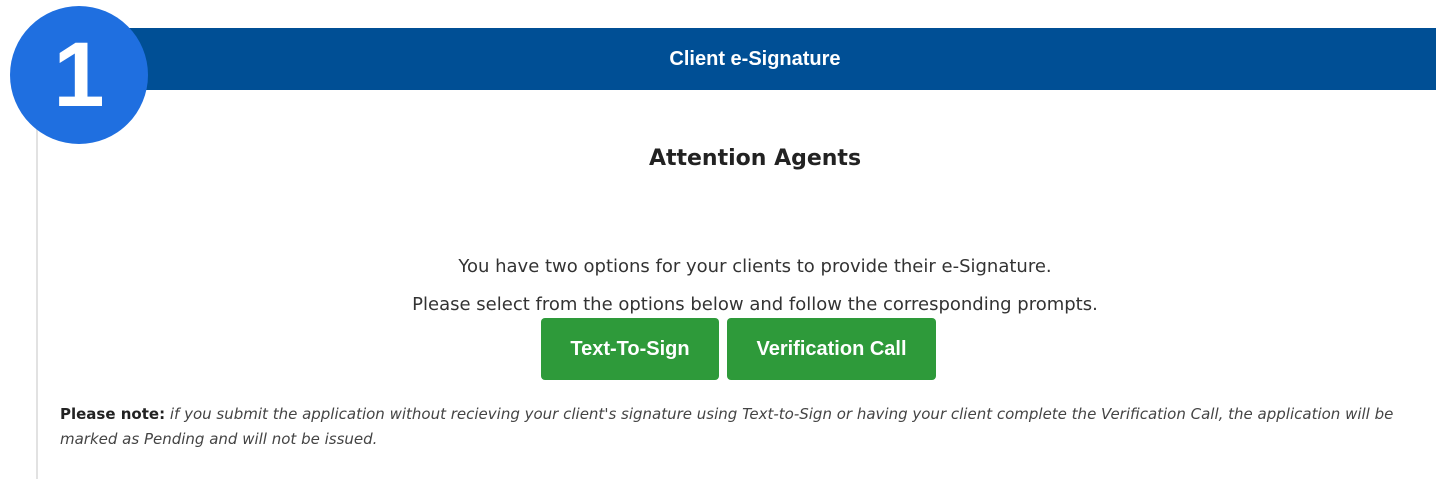 This screenshot has width=1436, height=479. I want to click on note-label: Please note:, so click(113, 414).